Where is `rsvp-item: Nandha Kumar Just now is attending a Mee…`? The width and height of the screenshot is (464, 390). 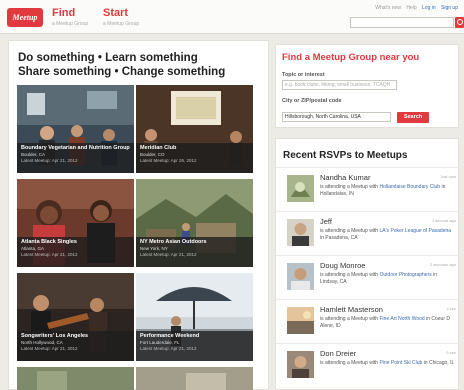
rsvp-item: Nandha Kumar Just now is attending a Mee… is located at coordinates (368, 189).